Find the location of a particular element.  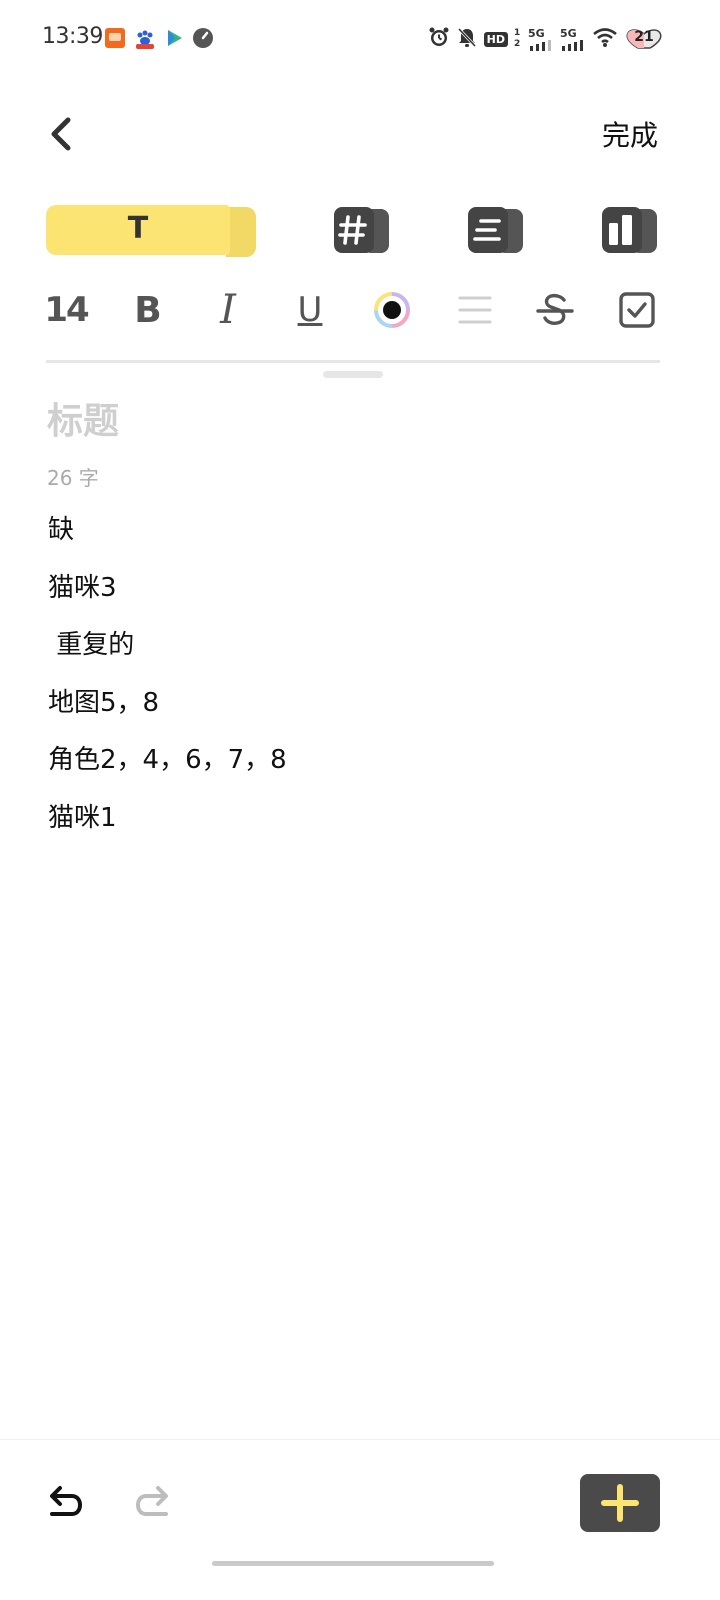

redo-icon is located at coordinates (151, 1501).